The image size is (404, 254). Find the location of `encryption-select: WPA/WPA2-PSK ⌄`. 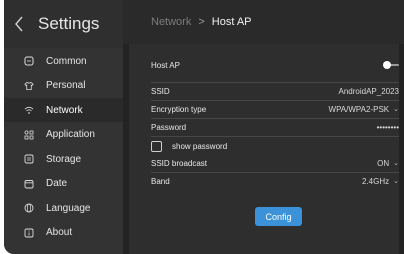

encryption-select: WPA/WPA2-PSK ⌄ is located at coordinates (364, 109).